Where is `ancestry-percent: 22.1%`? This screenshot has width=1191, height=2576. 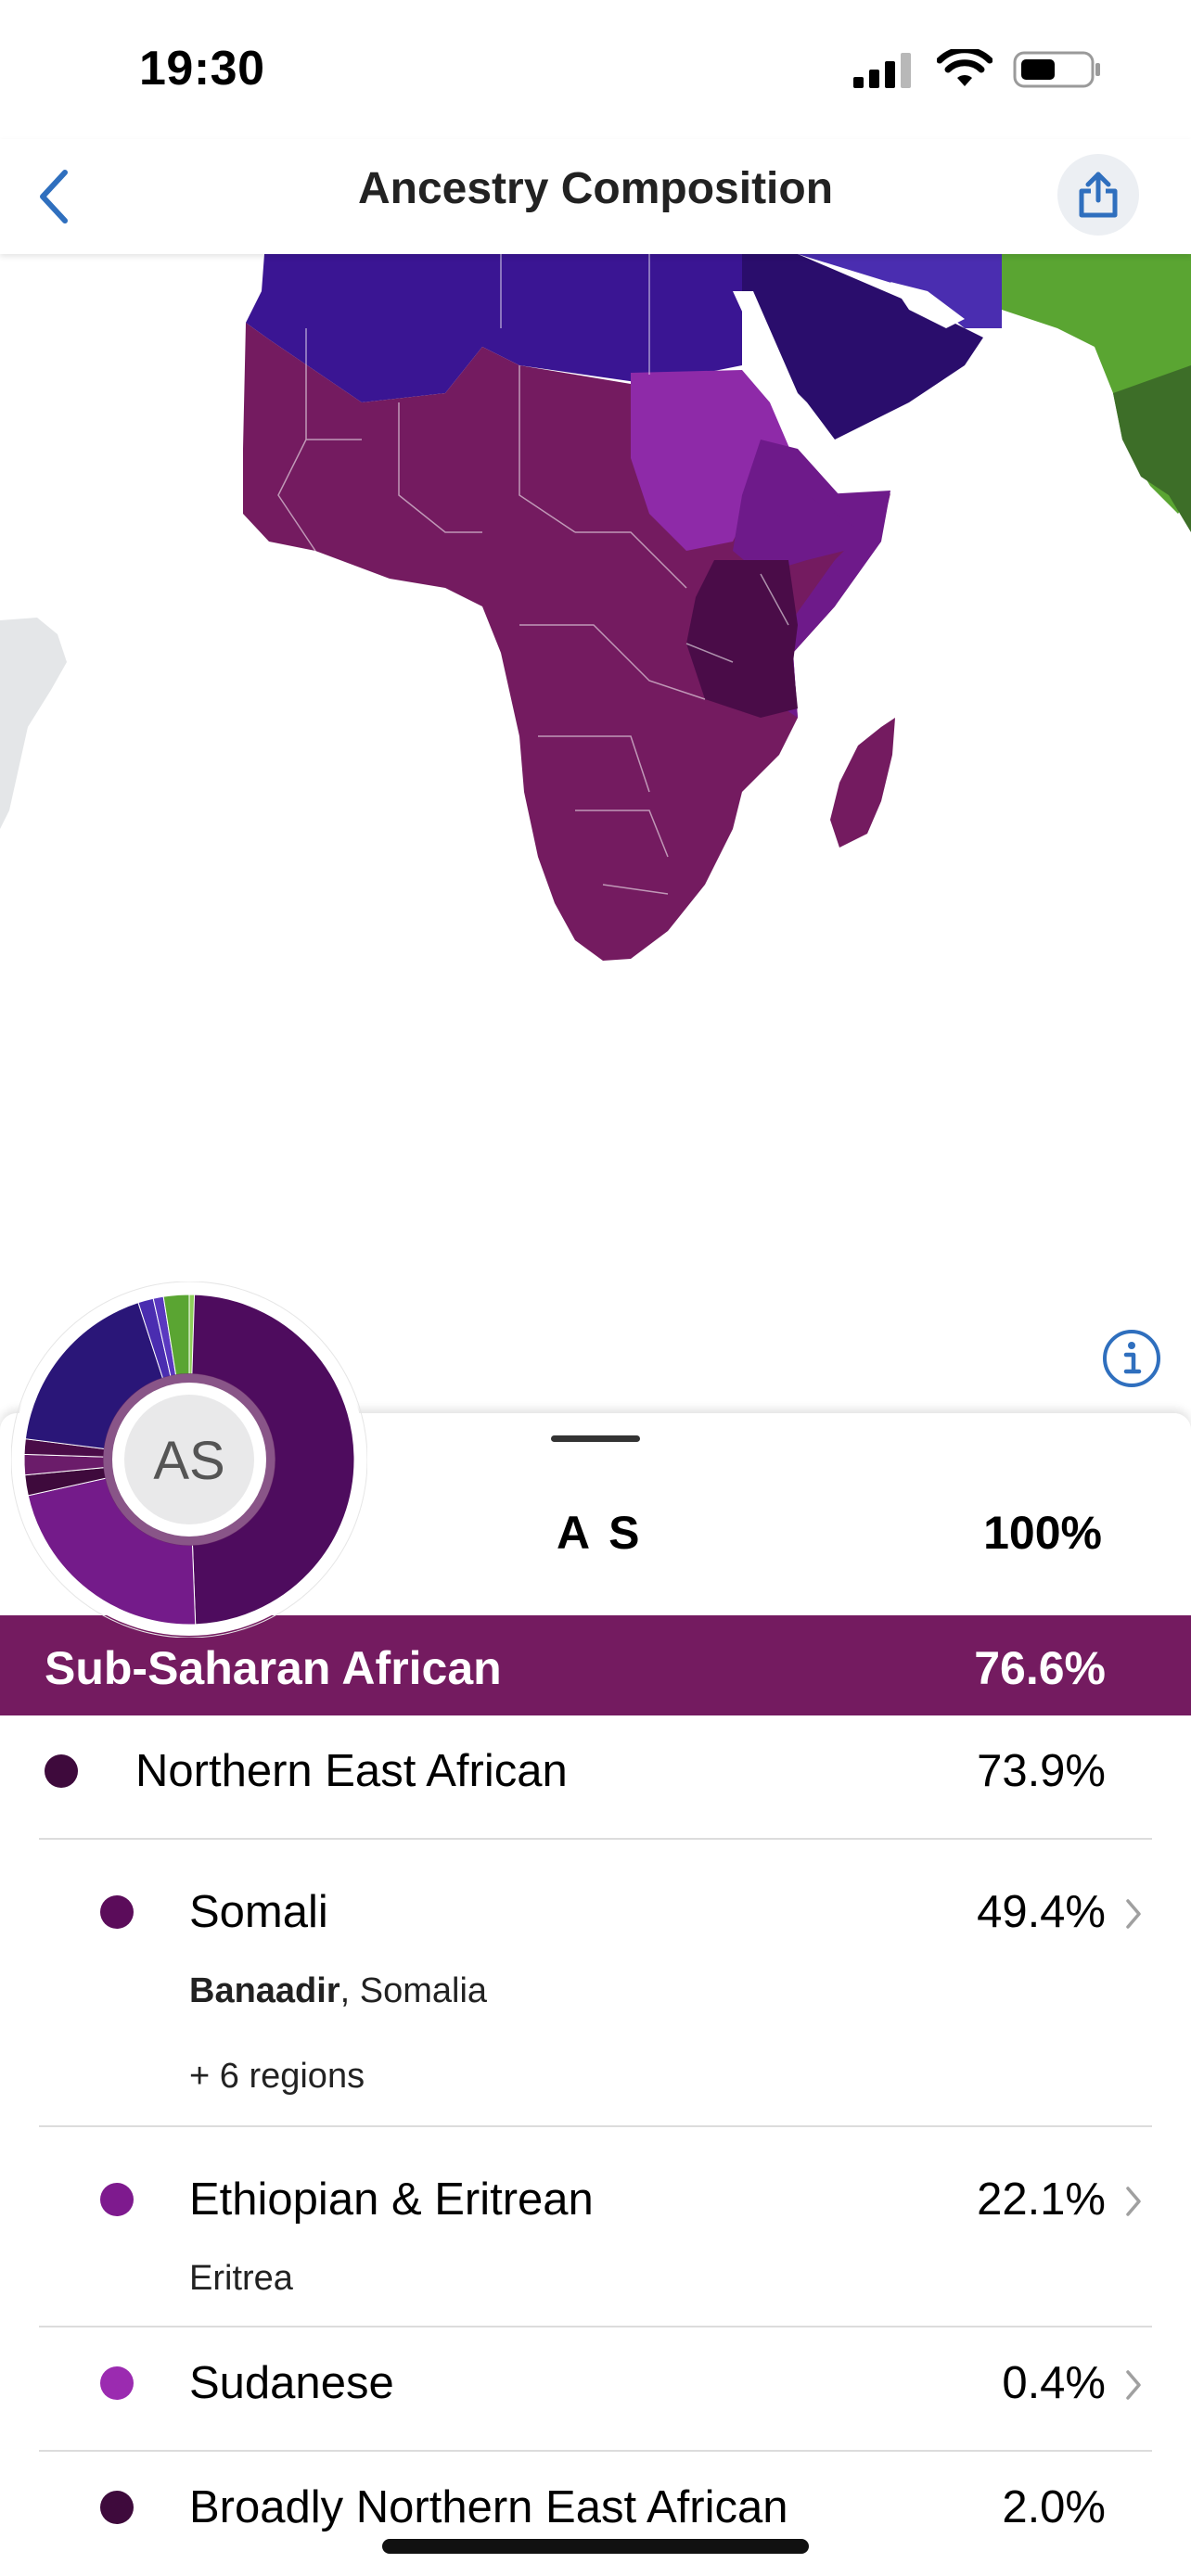
ancestry-percent: 22.1% is located at coordinates (1041, 2199).